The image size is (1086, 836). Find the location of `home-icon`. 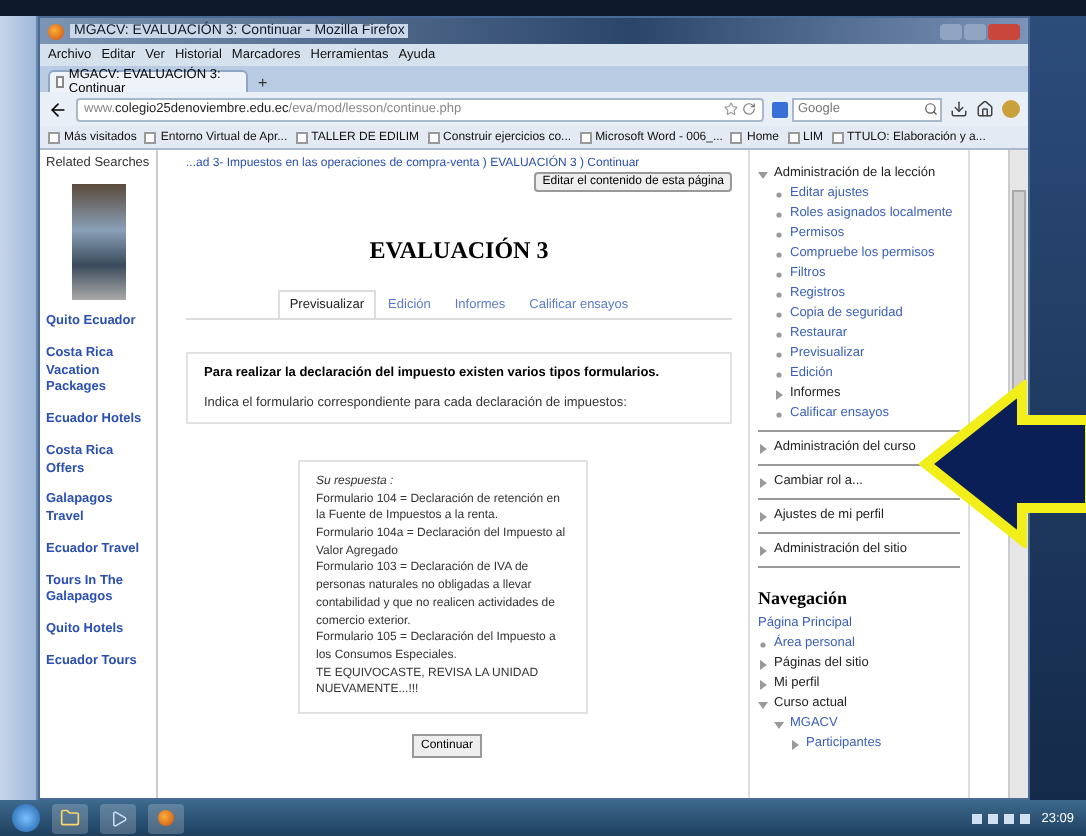

home-icon is located at coordinates (985, 109).